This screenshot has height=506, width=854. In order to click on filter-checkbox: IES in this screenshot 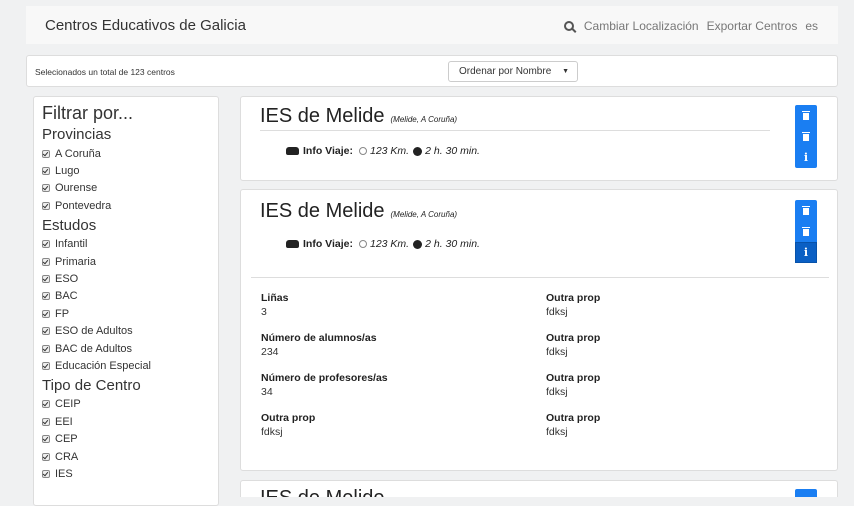, I will do `click(126, 473)`.